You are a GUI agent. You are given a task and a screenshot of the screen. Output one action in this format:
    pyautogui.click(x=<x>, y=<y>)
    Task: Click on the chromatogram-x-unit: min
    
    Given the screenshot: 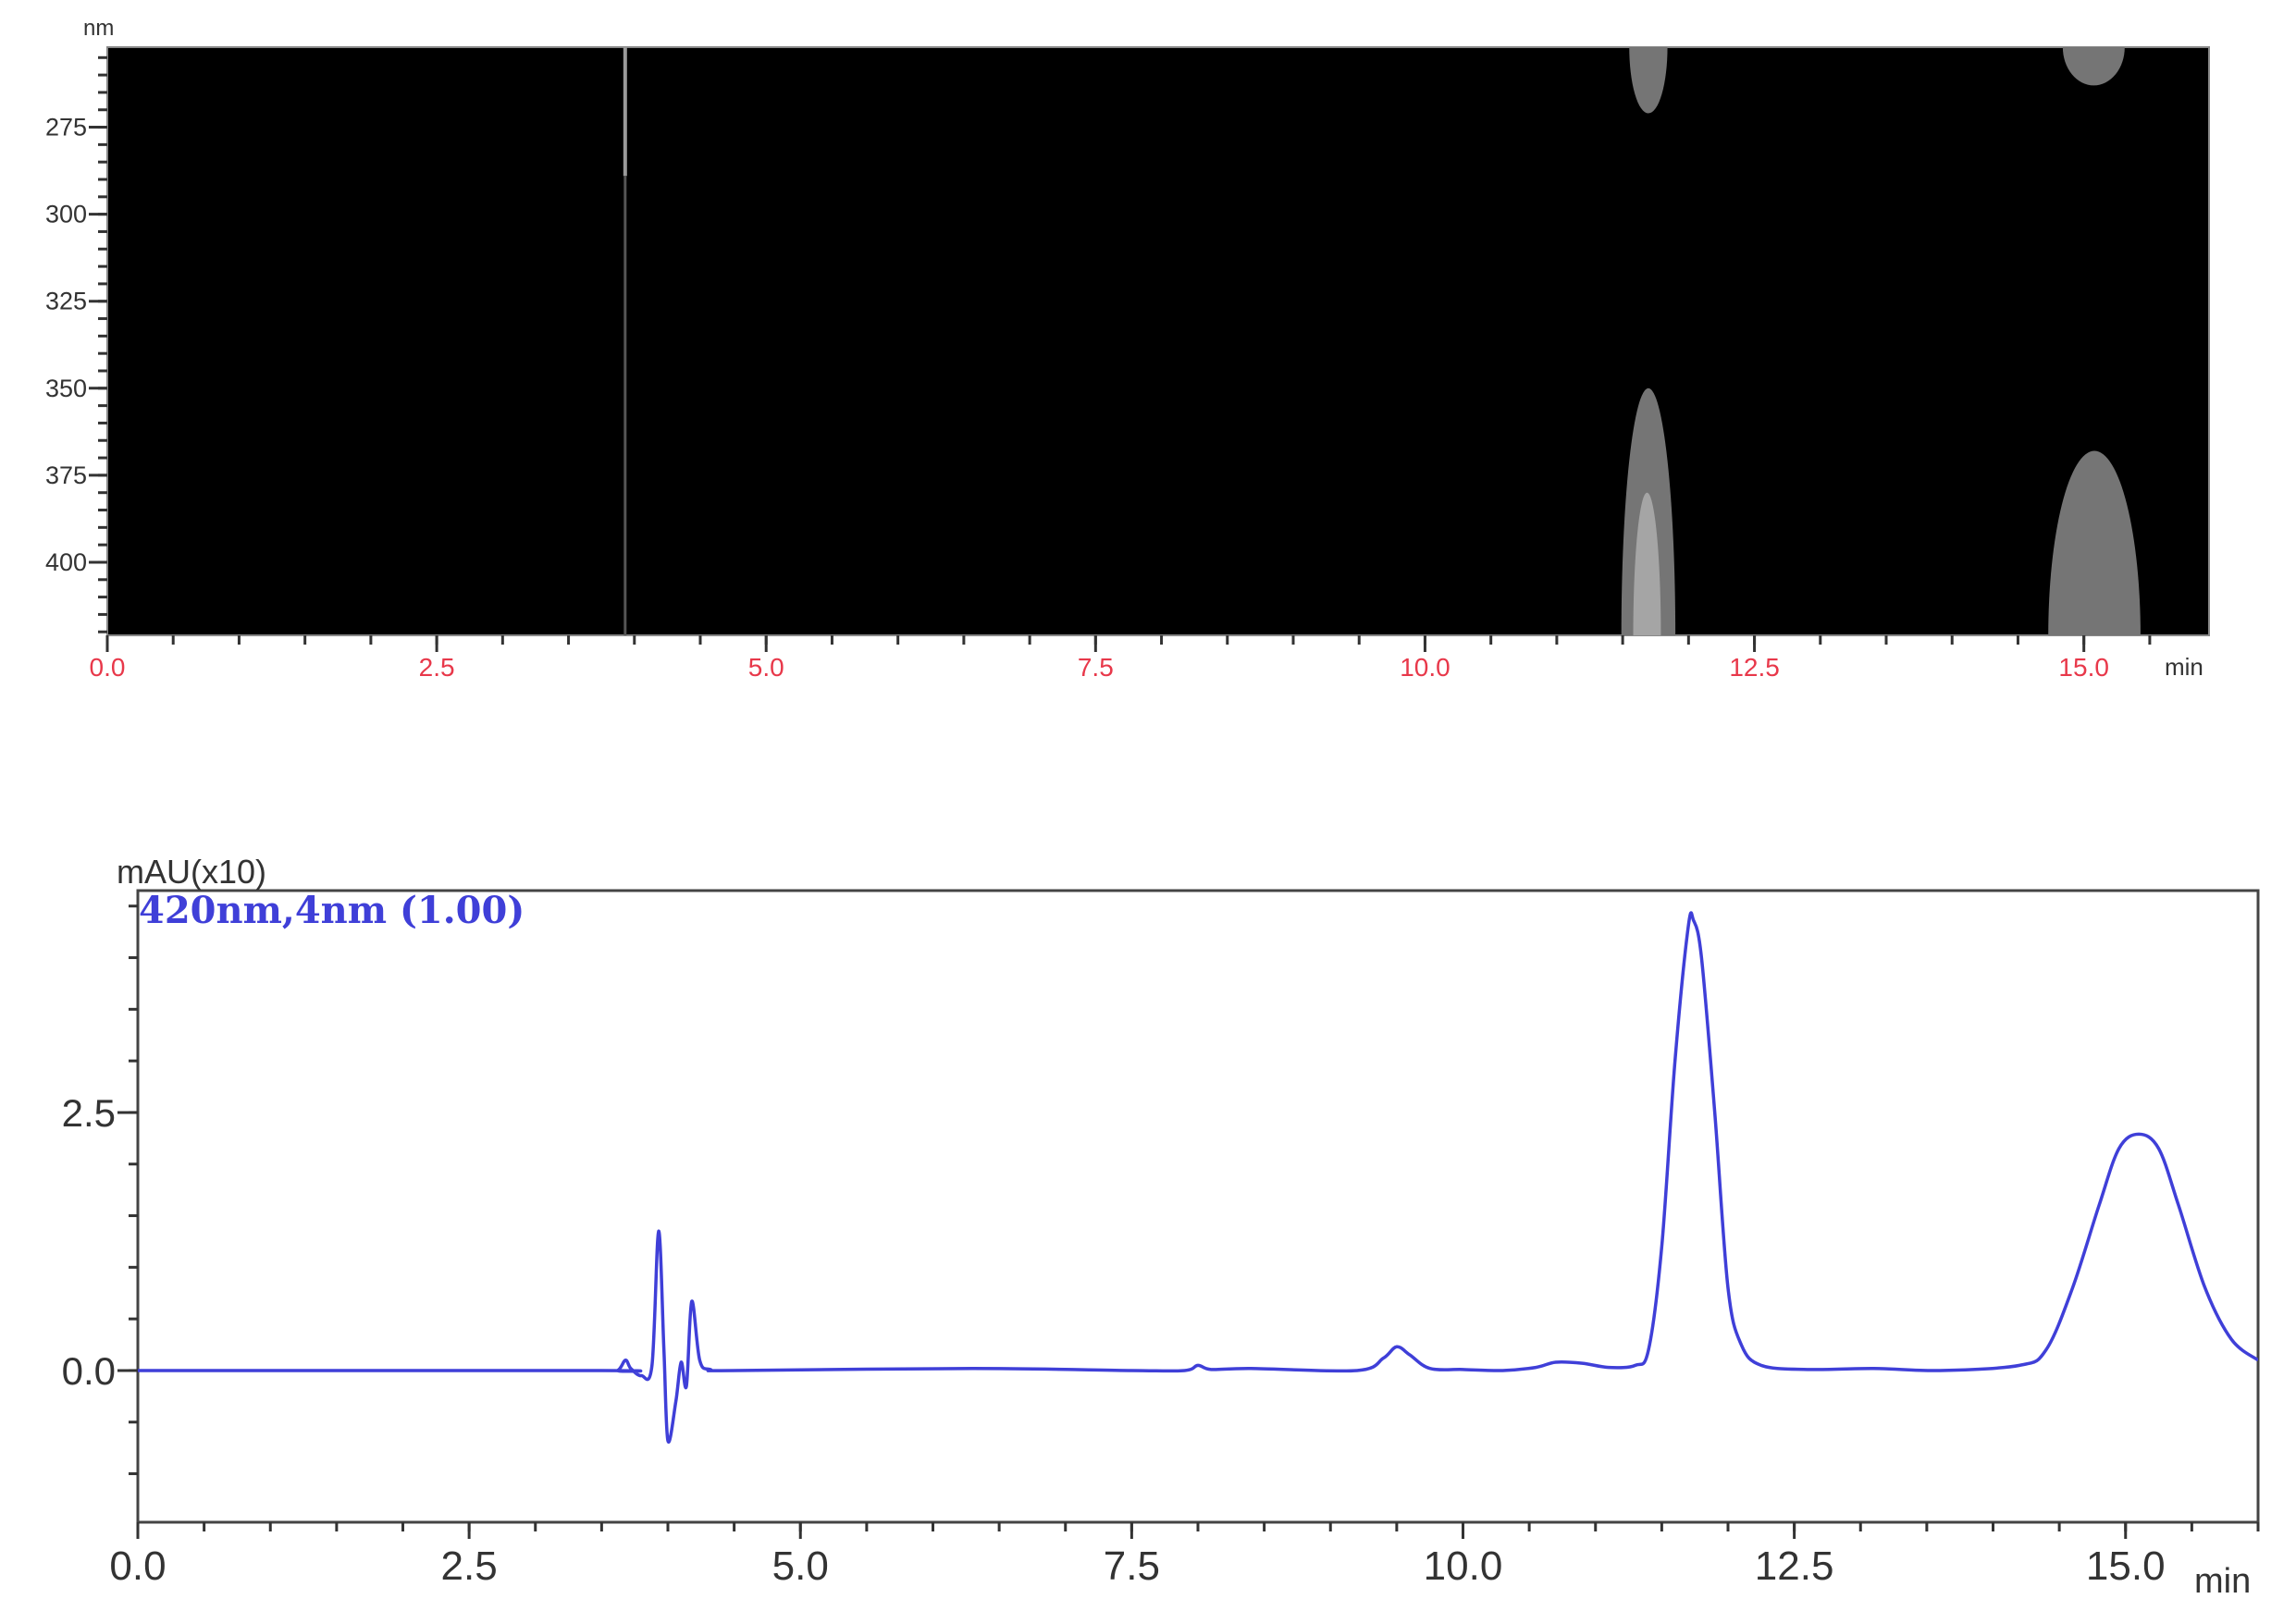 What is the action you would take?
    pyautogui.click(x=2222, y=1581)
    